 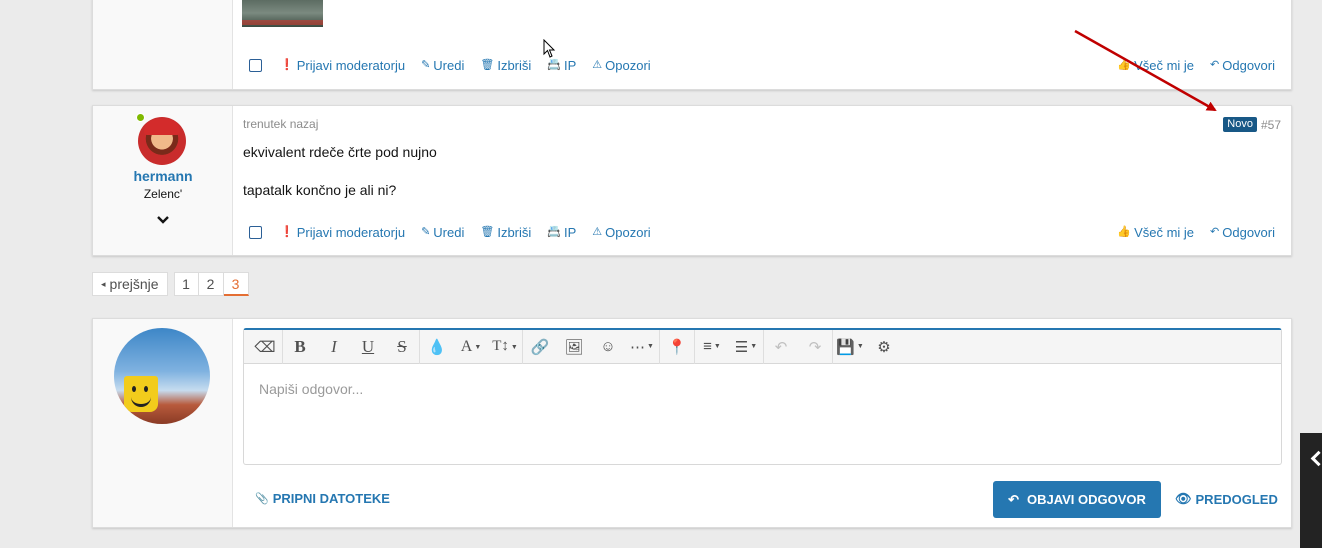 What do you see at coordinates (282, 13) in the screenshot?
I see `attachment-thumbnail` at bounding box center [282, 13].